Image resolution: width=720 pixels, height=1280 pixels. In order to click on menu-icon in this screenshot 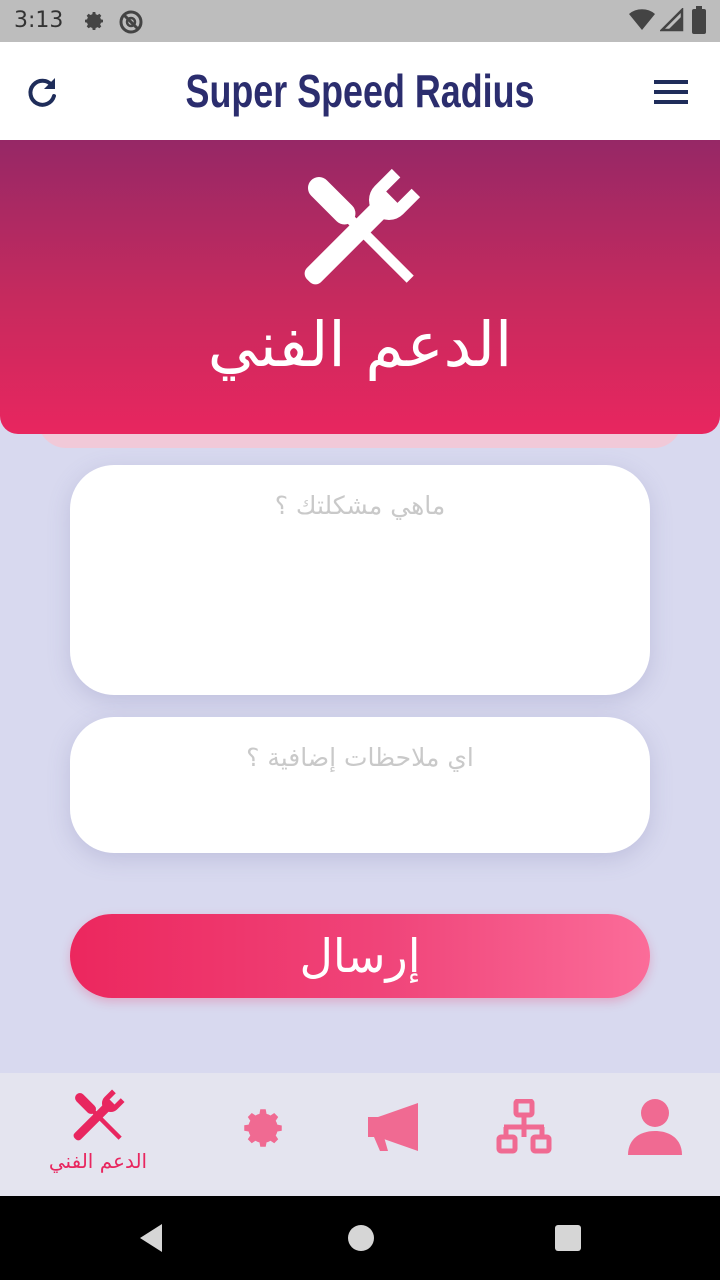, I will do `click(671, 92)`.